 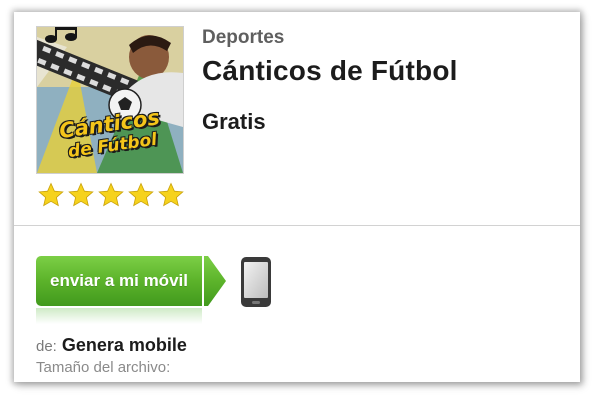 I want to click on developer-line: de: Genera mobile, so click(x=111, y=345).